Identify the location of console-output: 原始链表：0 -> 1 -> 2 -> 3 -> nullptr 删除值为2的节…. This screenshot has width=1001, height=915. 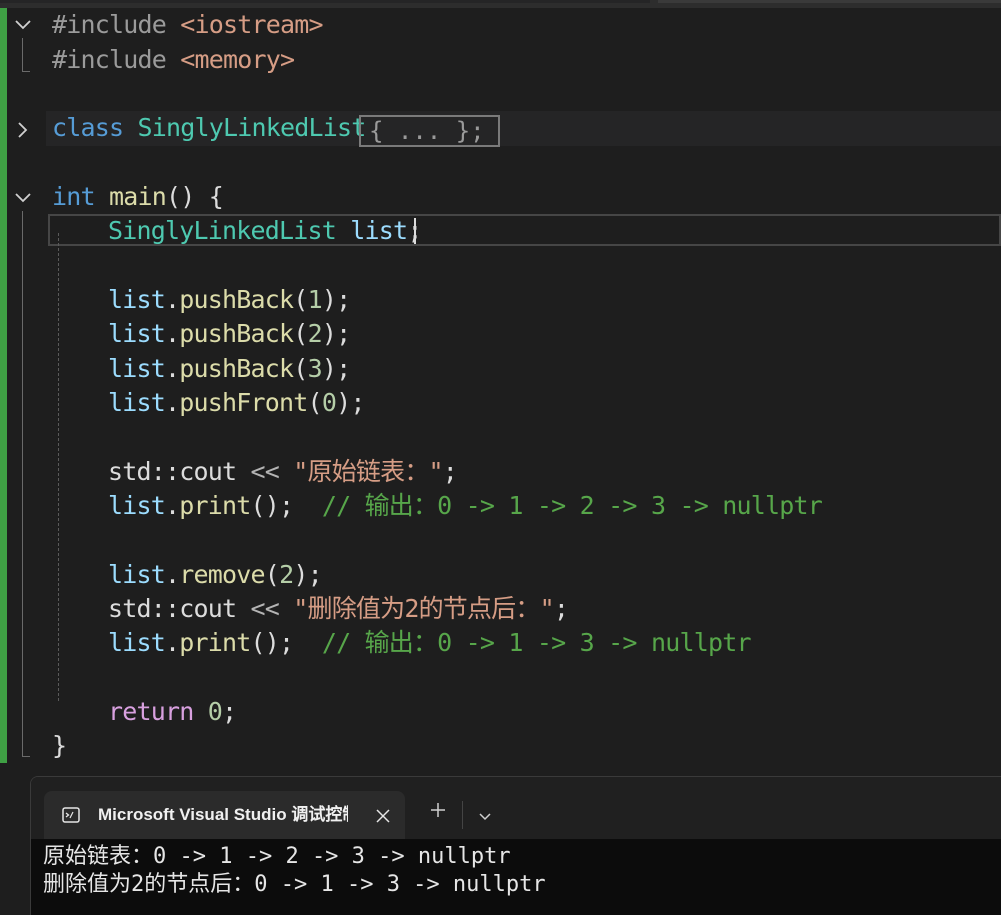
(516, 877).